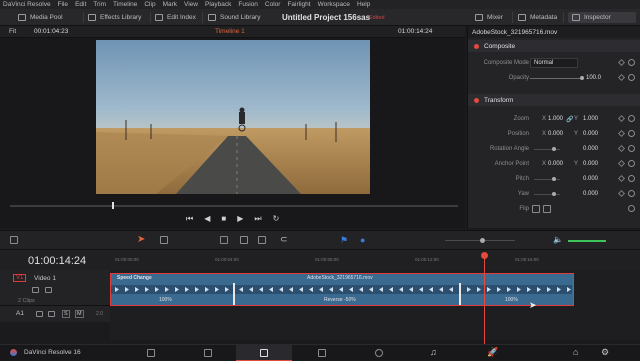  What do you see at coordinates (590, 119) in the screenshot?
I see `zoom-y-value: 1.000` at bounding box center [590, 119].